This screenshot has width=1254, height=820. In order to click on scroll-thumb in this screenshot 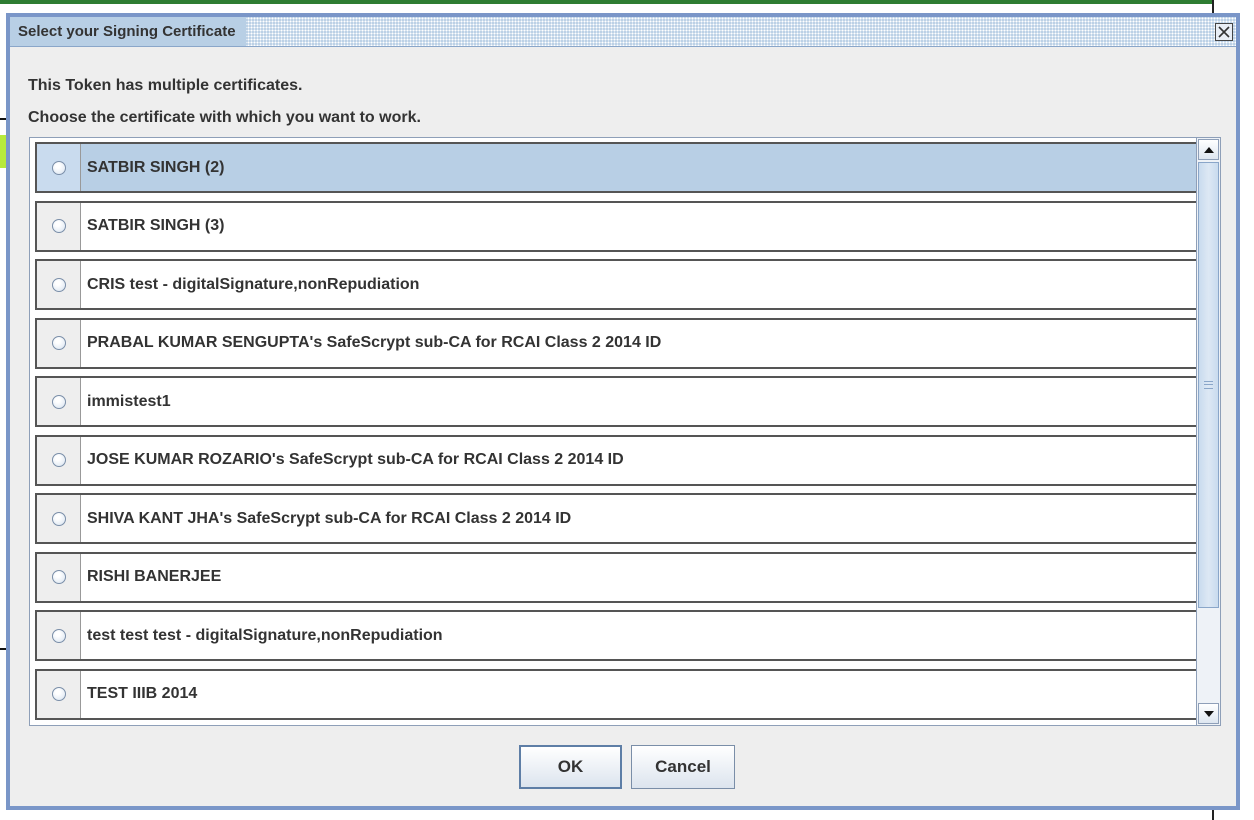, I will do `click(1208, 385)`.